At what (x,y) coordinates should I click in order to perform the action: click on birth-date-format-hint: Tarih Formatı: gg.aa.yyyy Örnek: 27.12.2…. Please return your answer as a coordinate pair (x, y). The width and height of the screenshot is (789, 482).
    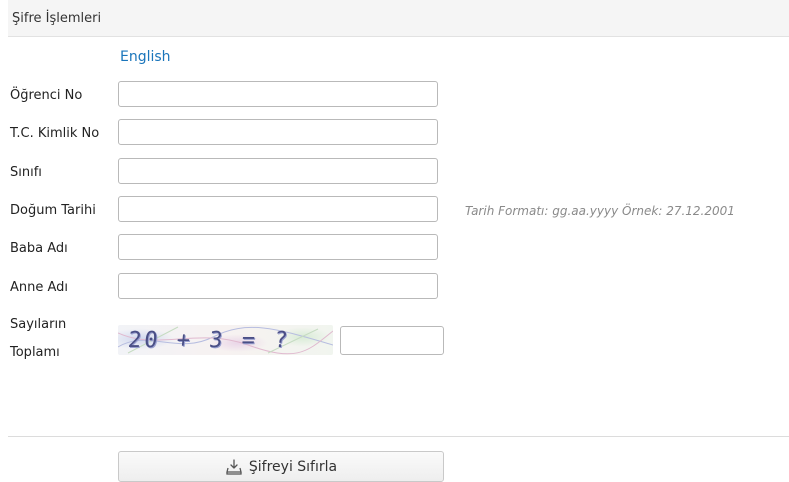
    Looking at the image, I should click on (600, 211).